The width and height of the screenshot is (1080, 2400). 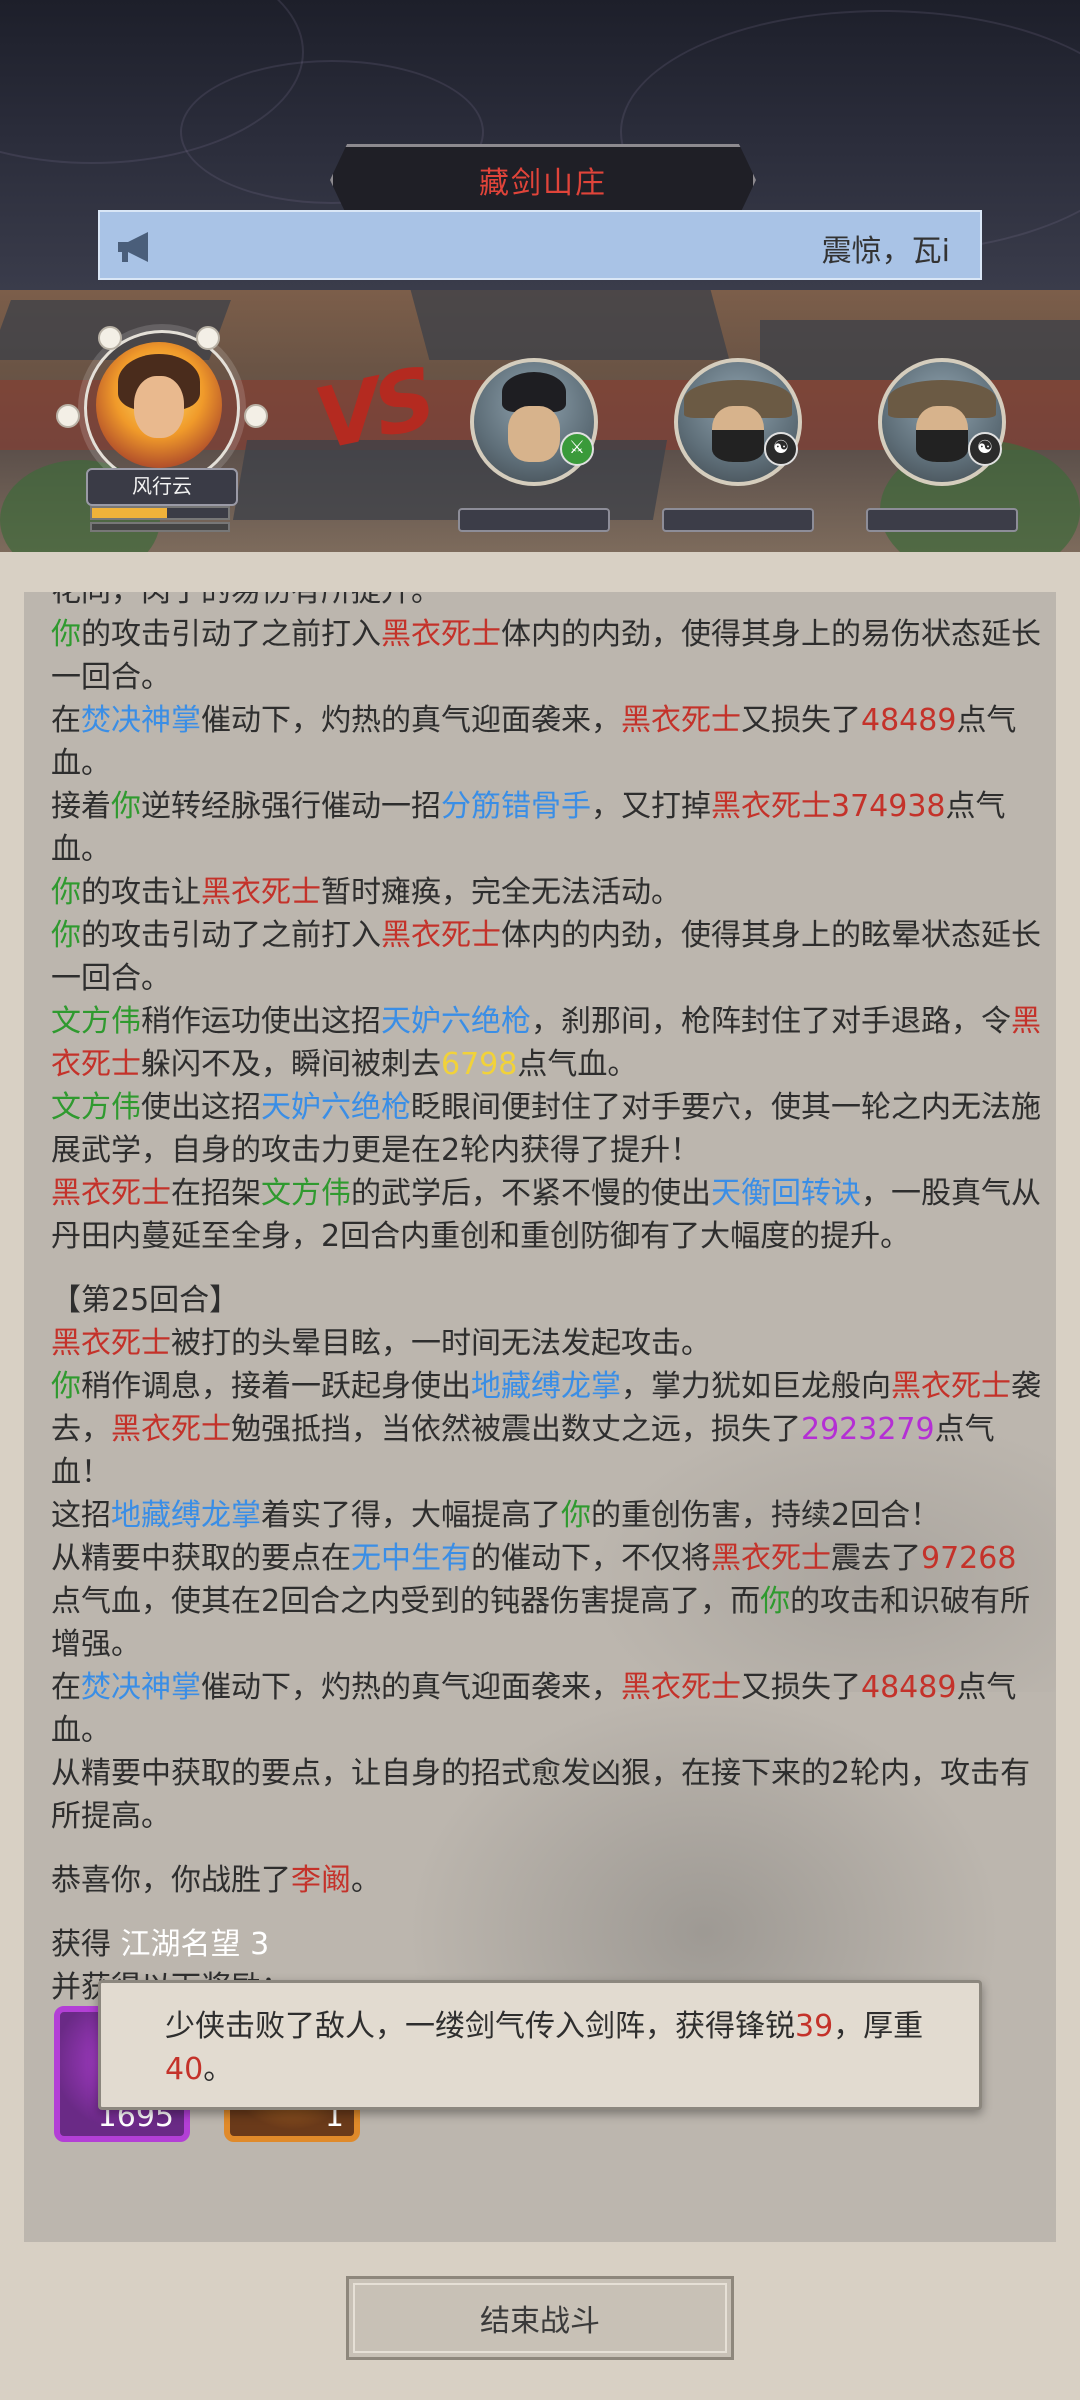 What do you see at coordinates (540, 245) in the screenshot?
I see `notice-bar: 震惊，瓦i` at bounding box center [540, 245].